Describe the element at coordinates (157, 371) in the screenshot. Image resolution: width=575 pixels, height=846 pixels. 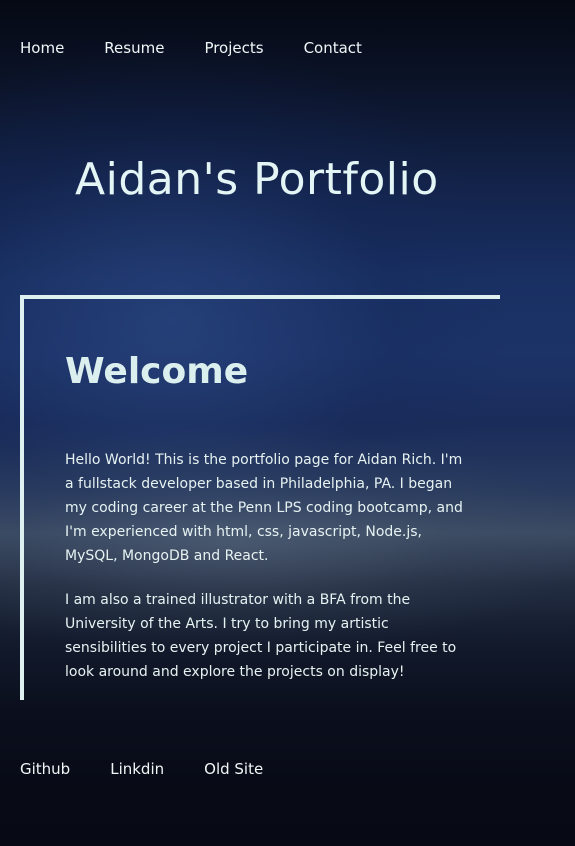
I see `welcome-heading: Welcome` at that location.